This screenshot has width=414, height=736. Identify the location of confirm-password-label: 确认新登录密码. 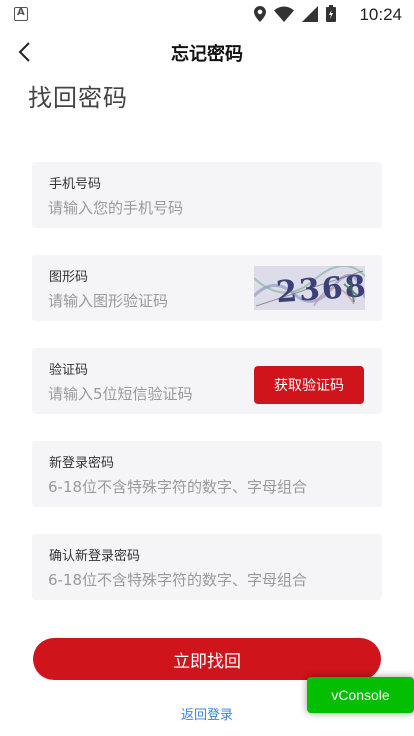
(95, 556).